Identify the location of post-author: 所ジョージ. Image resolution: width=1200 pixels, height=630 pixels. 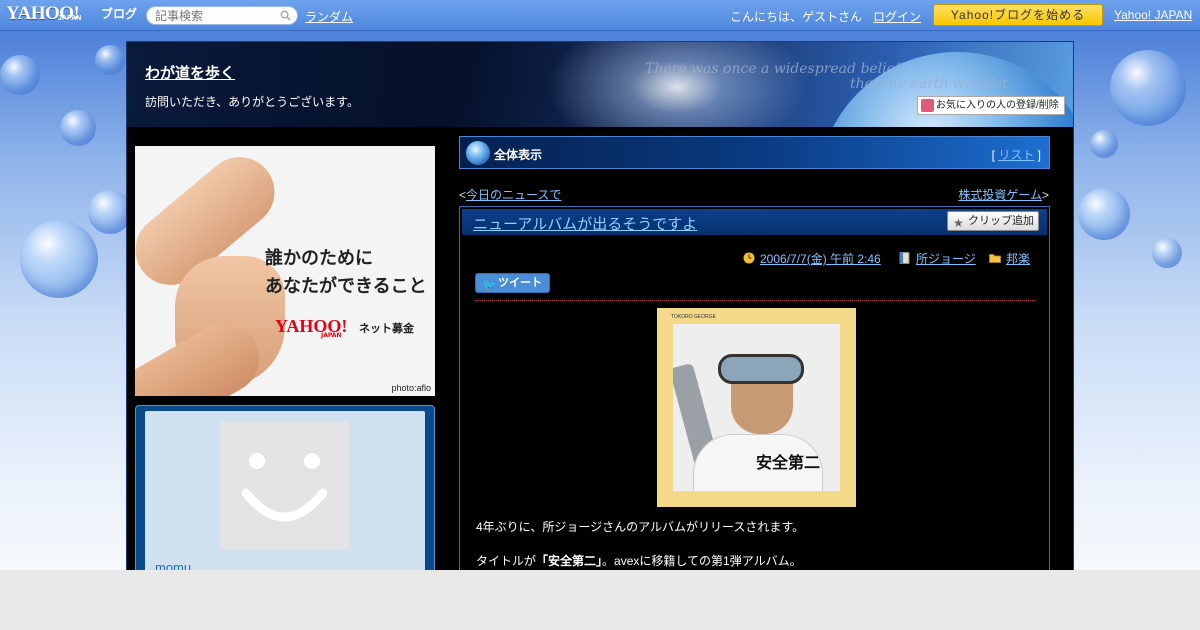
(937, 258).